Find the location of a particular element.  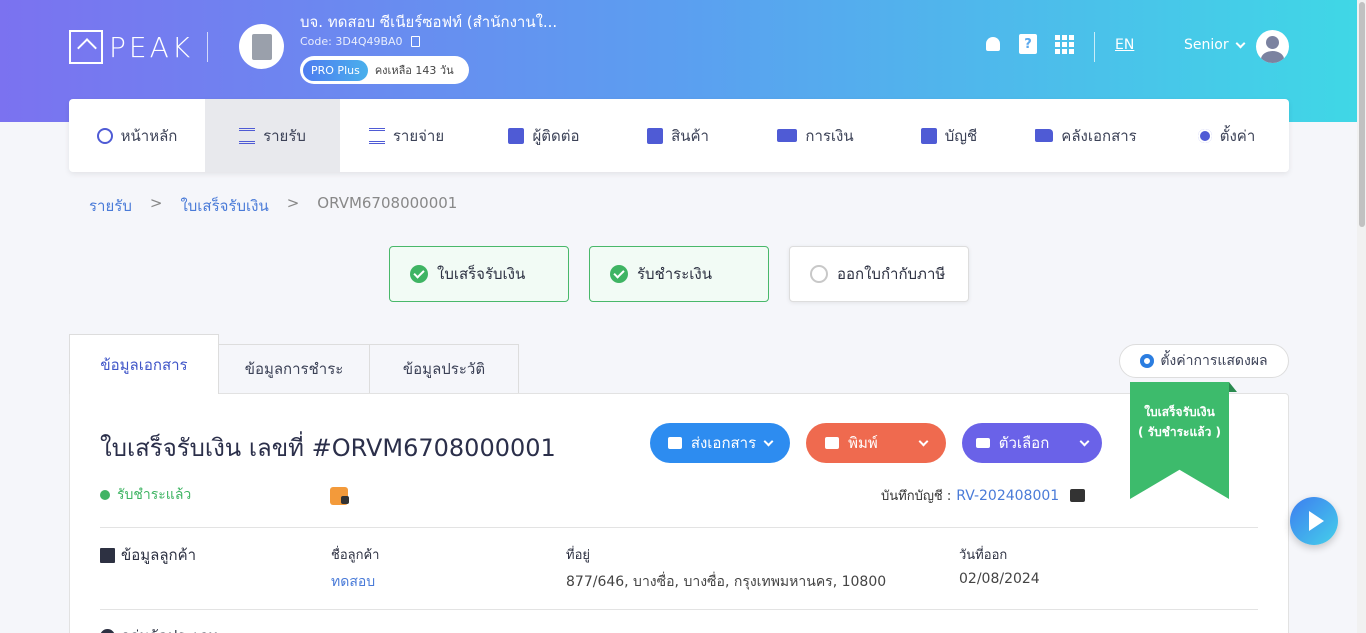

customer-name-label: ชื่อลูกค้า is located at coordinates (355, 555).